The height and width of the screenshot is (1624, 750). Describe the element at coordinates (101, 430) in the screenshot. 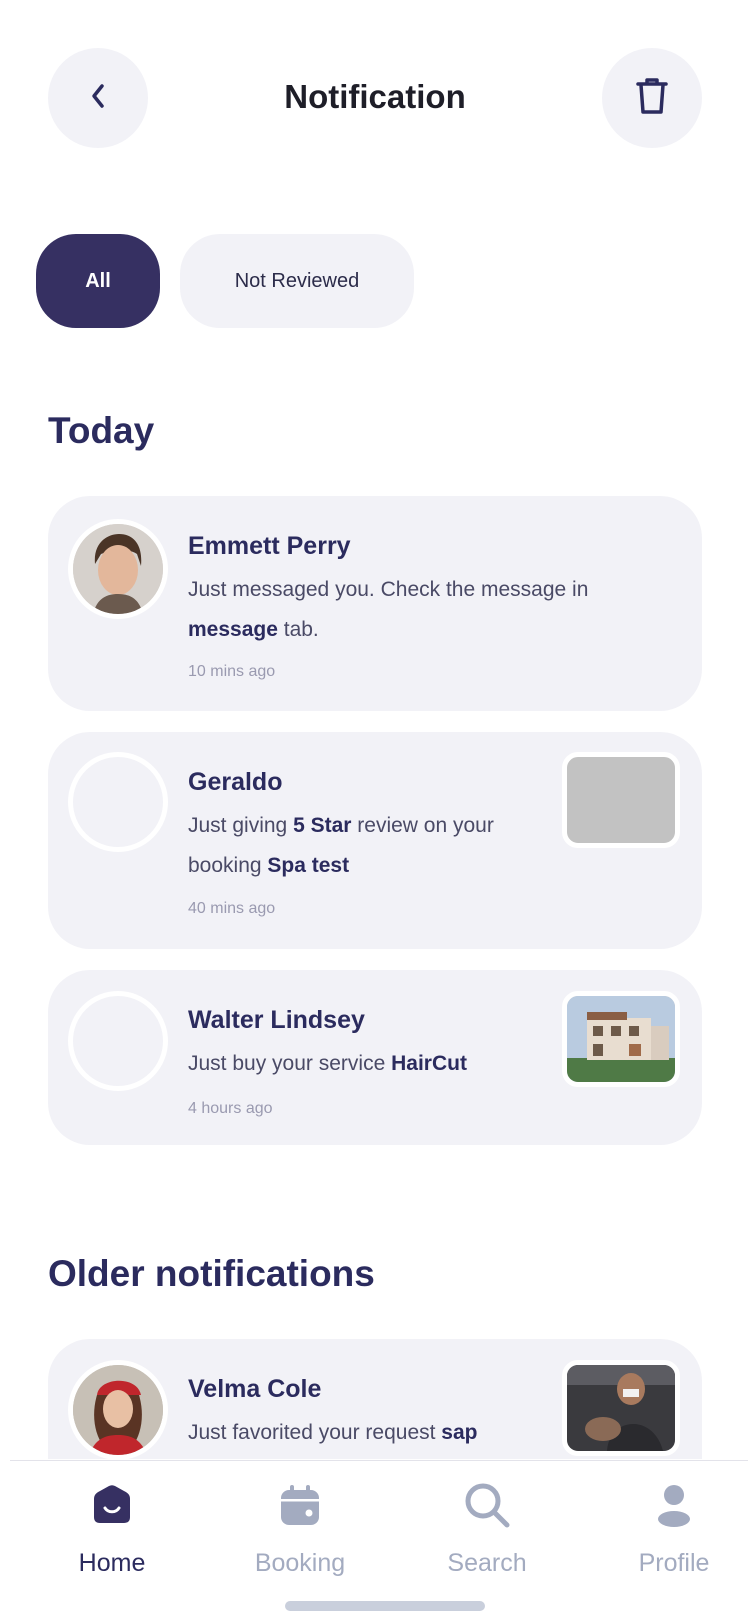

I see `section-title-today: Today` at that location.